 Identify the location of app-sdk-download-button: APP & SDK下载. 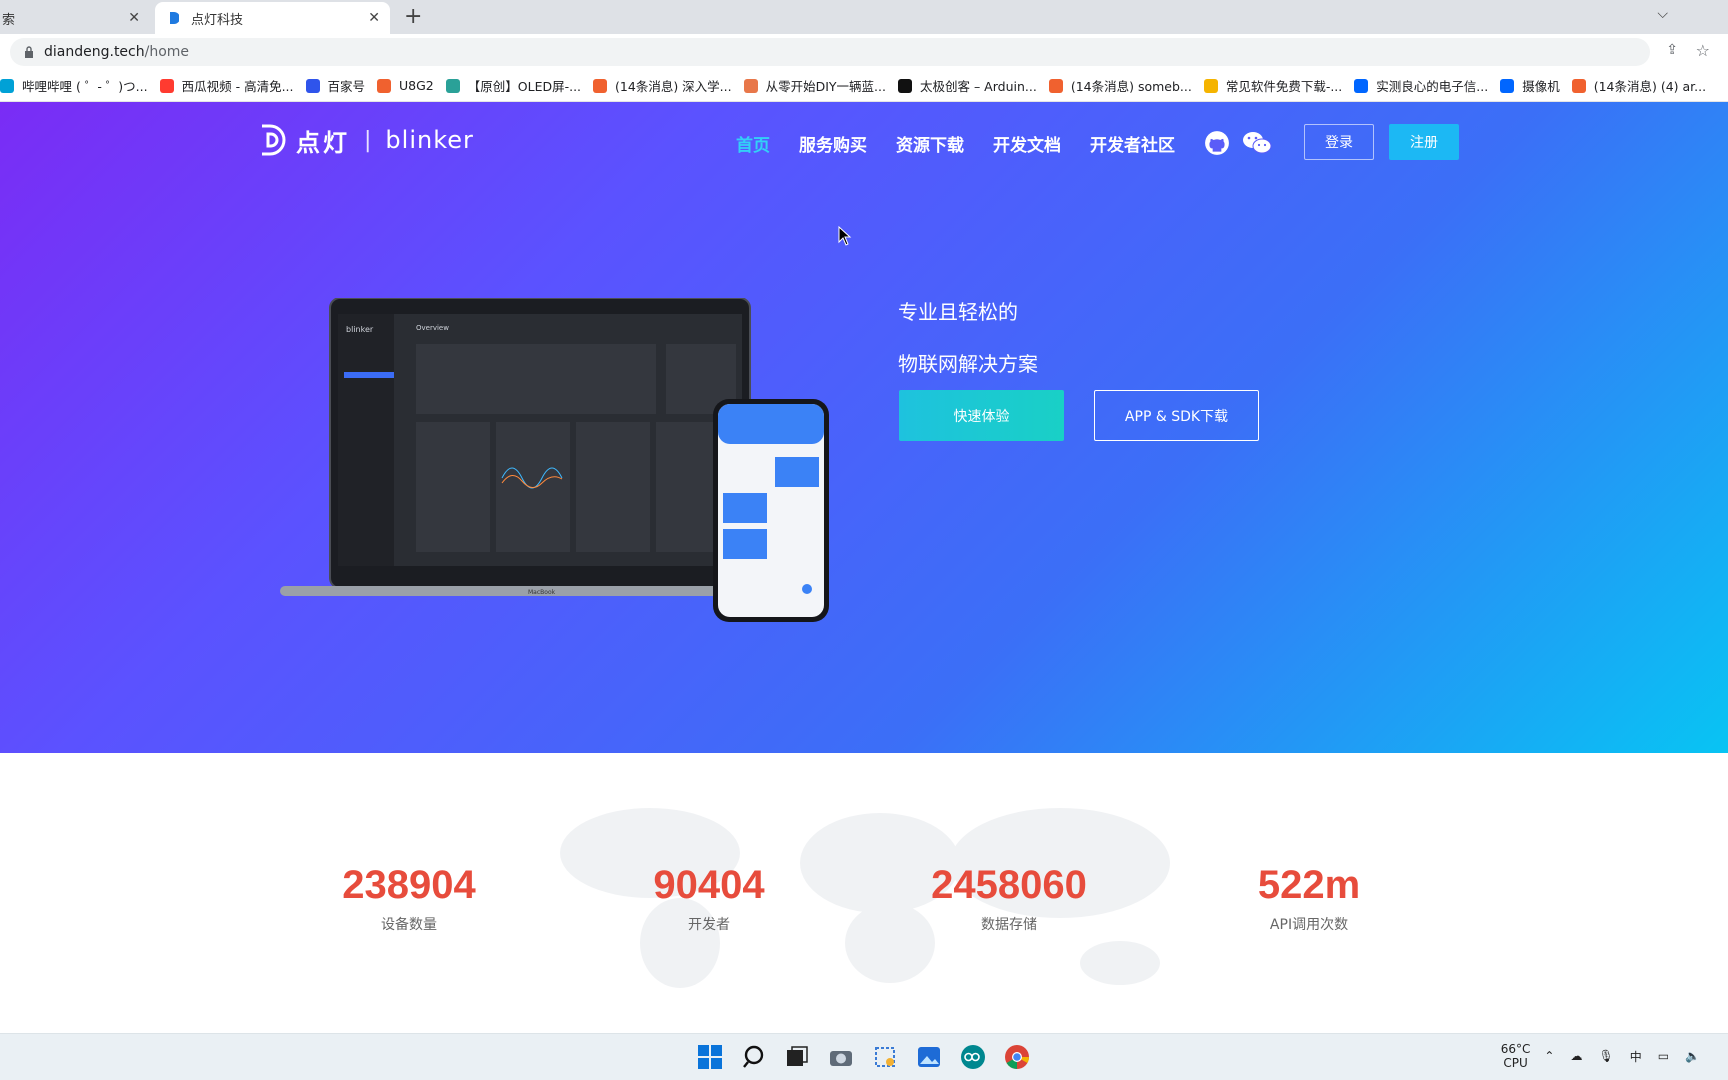
(1176, 415).